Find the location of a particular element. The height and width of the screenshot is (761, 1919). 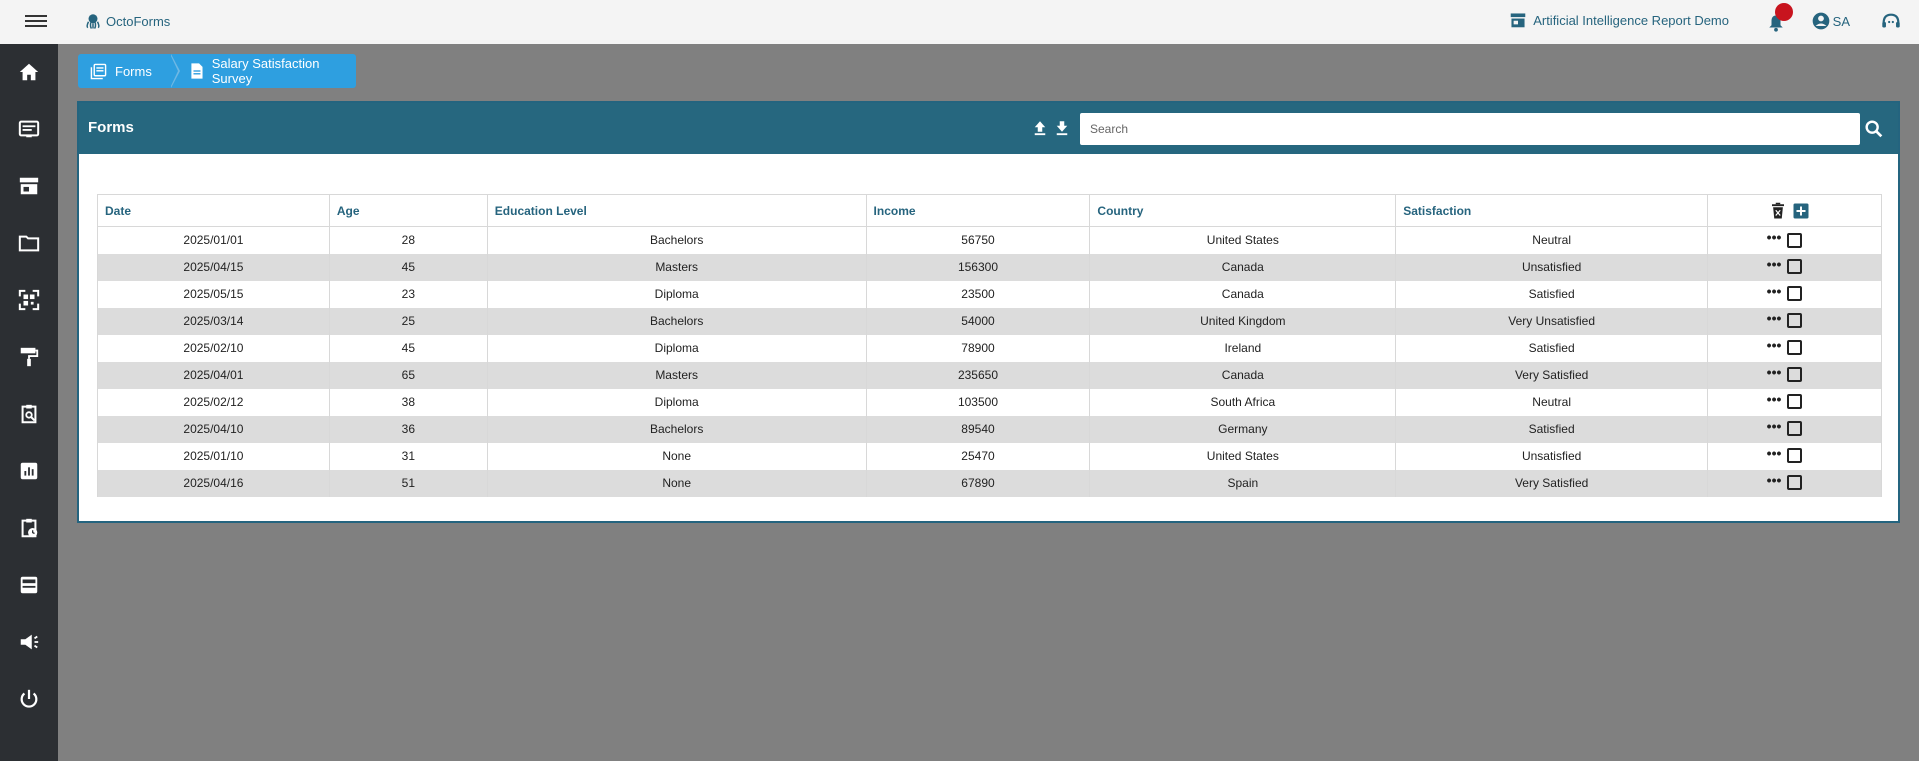

inbox-icon is located at coordinates (29, 585).